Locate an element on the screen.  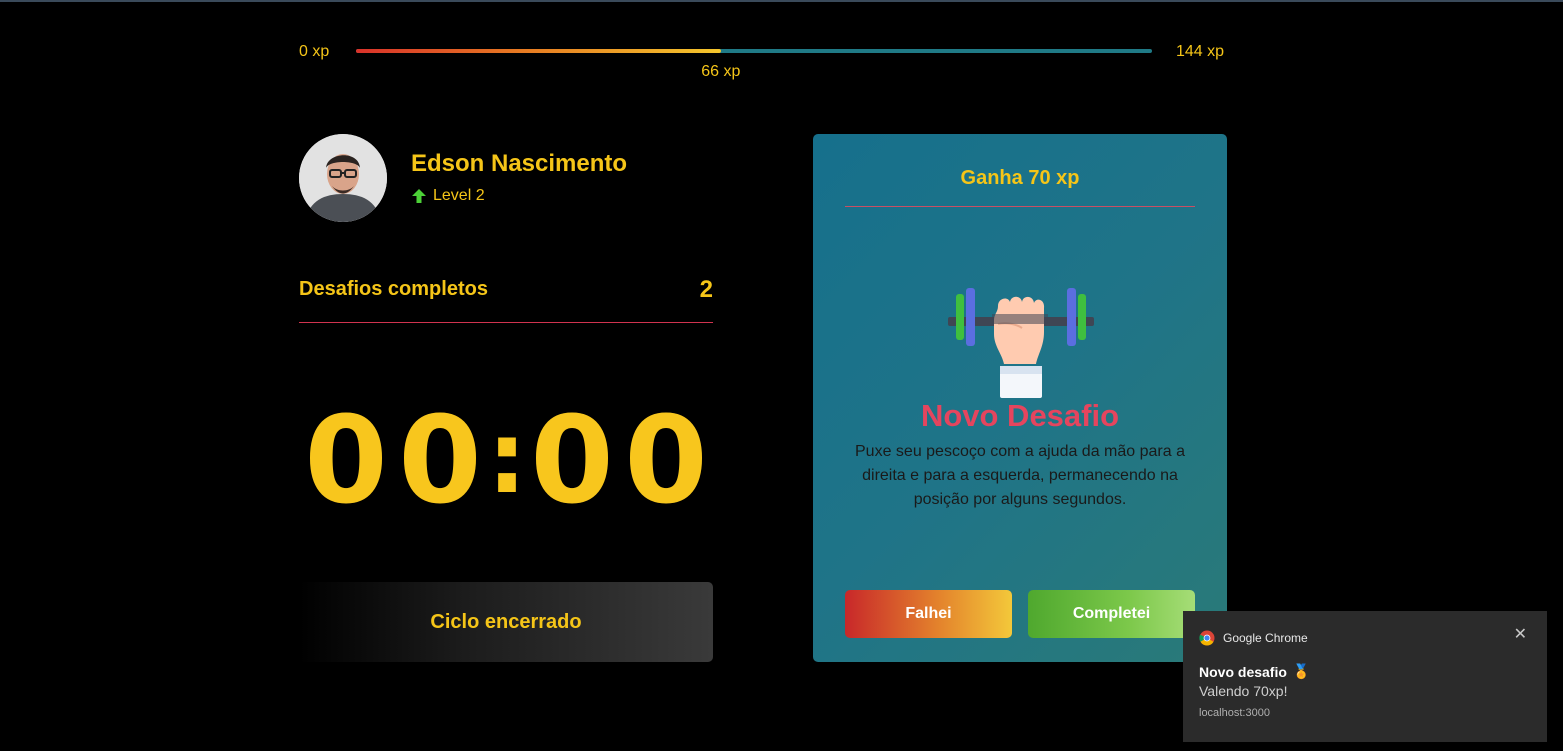
window-top-border is located at coordinates (781, 1).